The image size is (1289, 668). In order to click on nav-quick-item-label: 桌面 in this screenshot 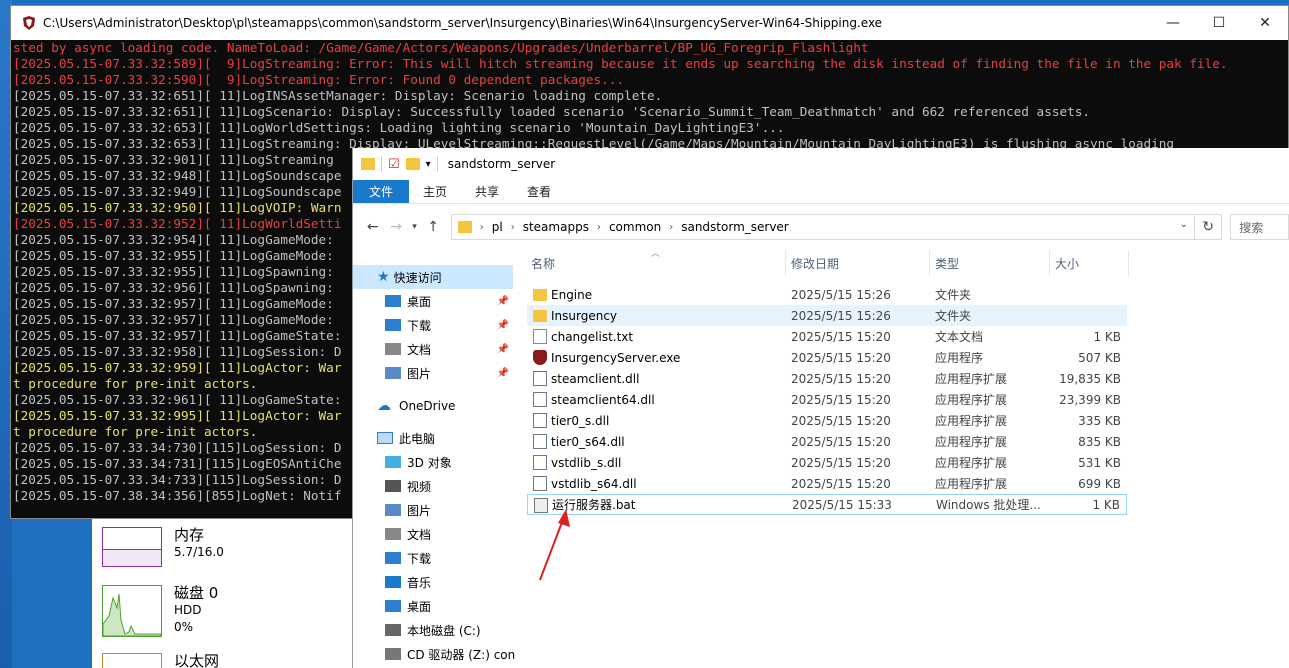, I will do `click(419, 301)`.